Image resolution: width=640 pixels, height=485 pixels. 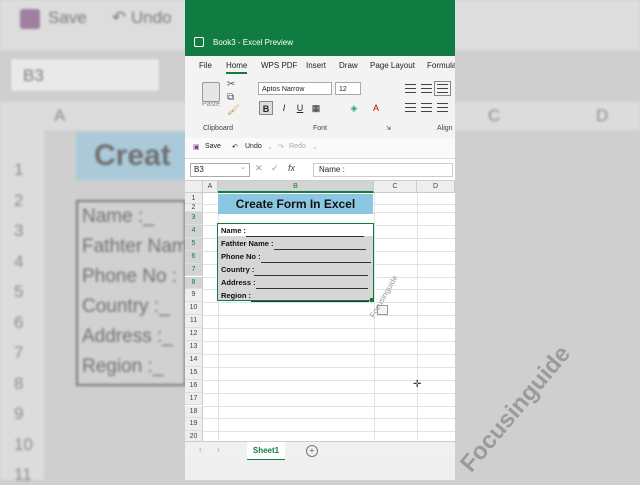 What do you see at coordinates (320, 451) in the screenshot?
I see `sheet-tabs-bar: ‹ › Sheet1 +` at bounding box center [320, 451].